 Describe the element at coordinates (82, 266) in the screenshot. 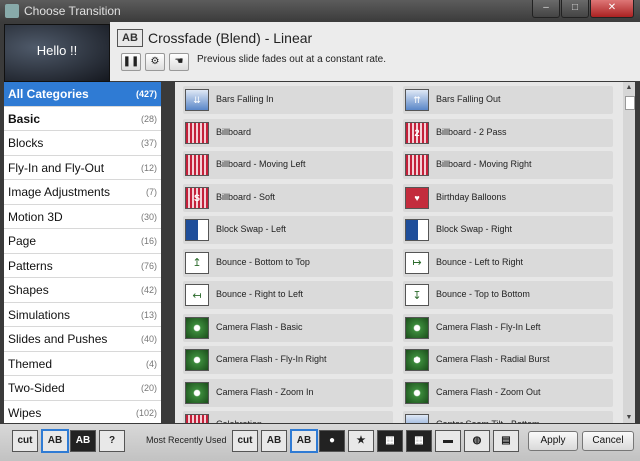

I see `category-item: Patterns (76)` at that location.